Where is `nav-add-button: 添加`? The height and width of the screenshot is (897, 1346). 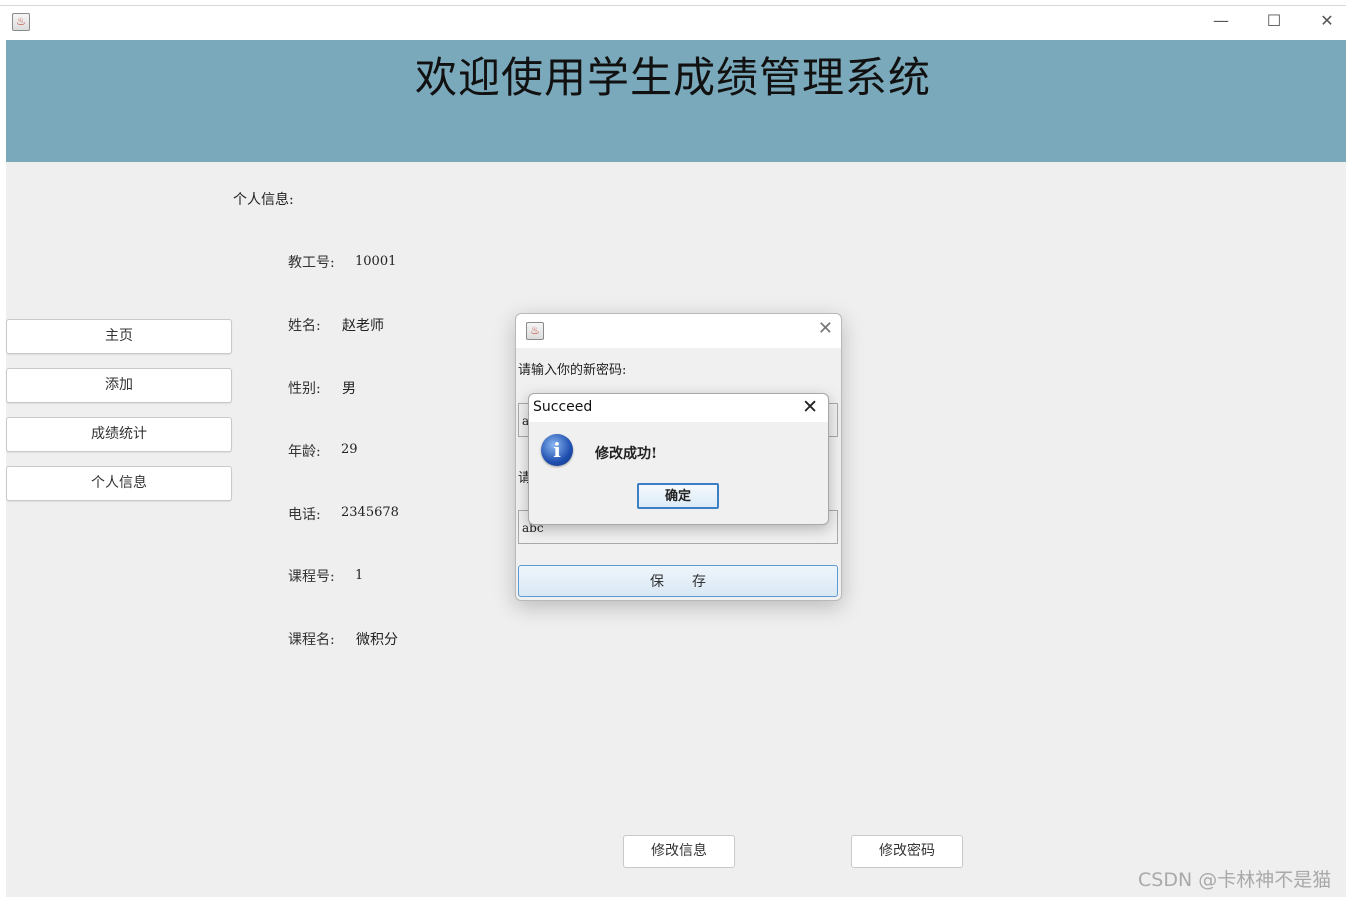 nav-add-button: 添加 is located at coordinates (119, 385).